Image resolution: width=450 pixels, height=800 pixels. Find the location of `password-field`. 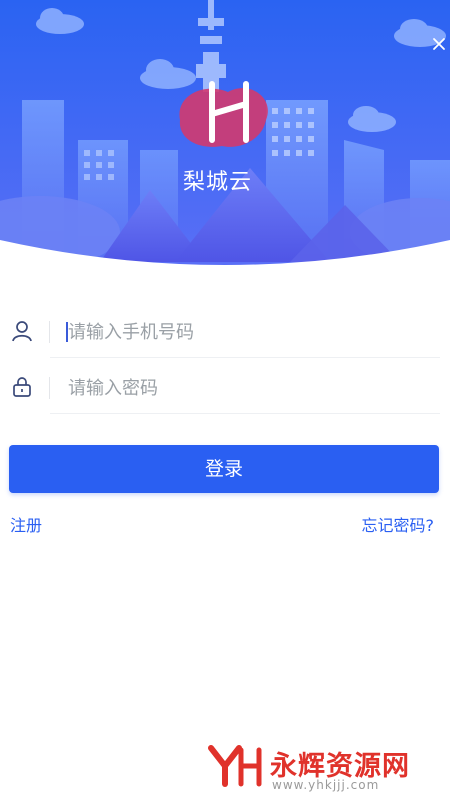

password-field is located at coordinates (225, 387).